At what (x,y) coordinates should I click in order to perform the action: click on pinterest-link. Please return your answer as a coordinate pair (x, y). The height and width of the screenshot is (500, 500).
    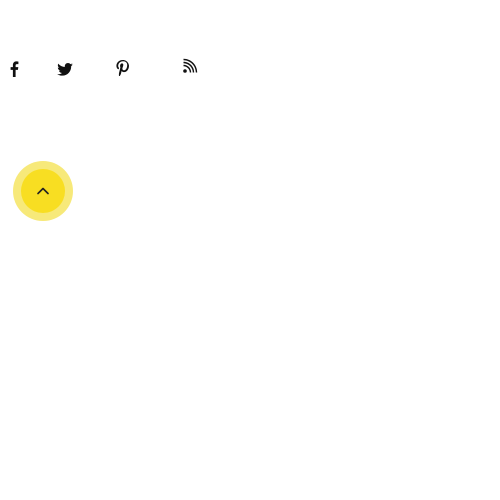
    Looking at the image, I should click on (122, 68).